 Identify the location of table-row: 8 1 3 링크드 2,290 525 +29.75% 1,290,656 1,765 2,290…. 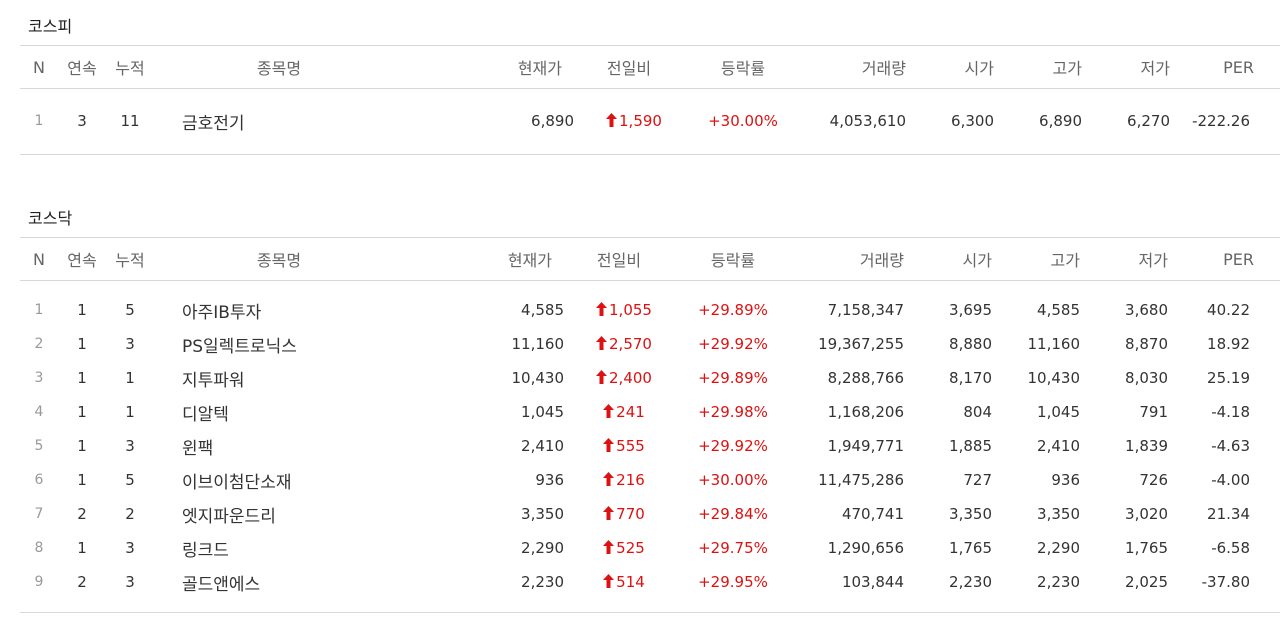
(650, 548).